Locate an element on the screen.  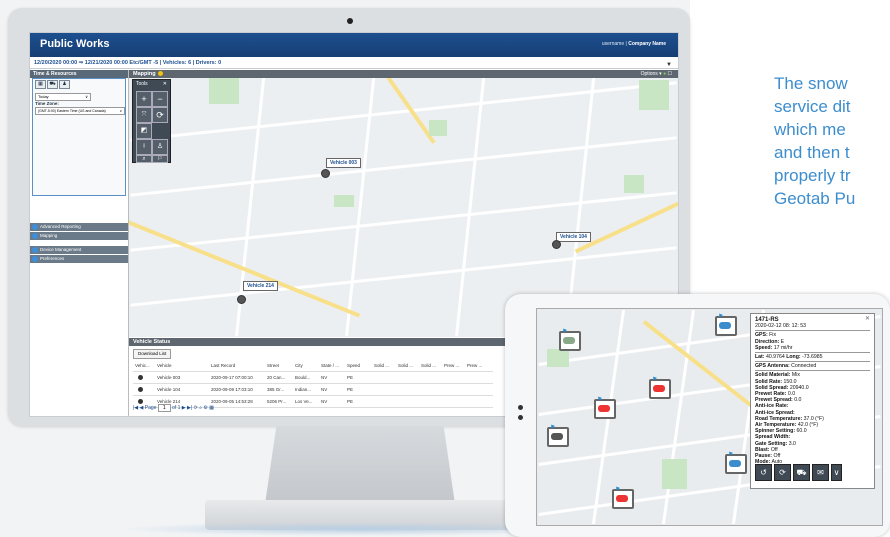
description-line: which me is located at coordinates (810, 129).